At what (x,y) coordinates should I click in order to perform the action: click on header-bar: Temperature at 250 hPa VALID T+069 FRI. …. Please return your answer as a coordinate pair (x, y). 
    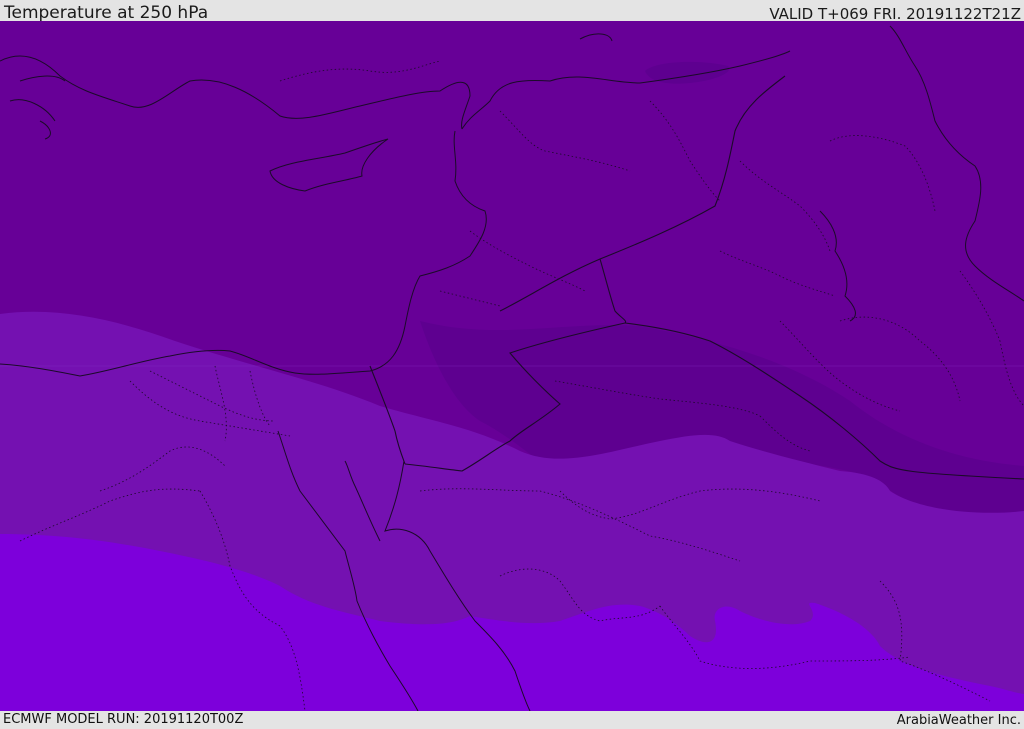
    Looking at the image, I should click on (512, 11).